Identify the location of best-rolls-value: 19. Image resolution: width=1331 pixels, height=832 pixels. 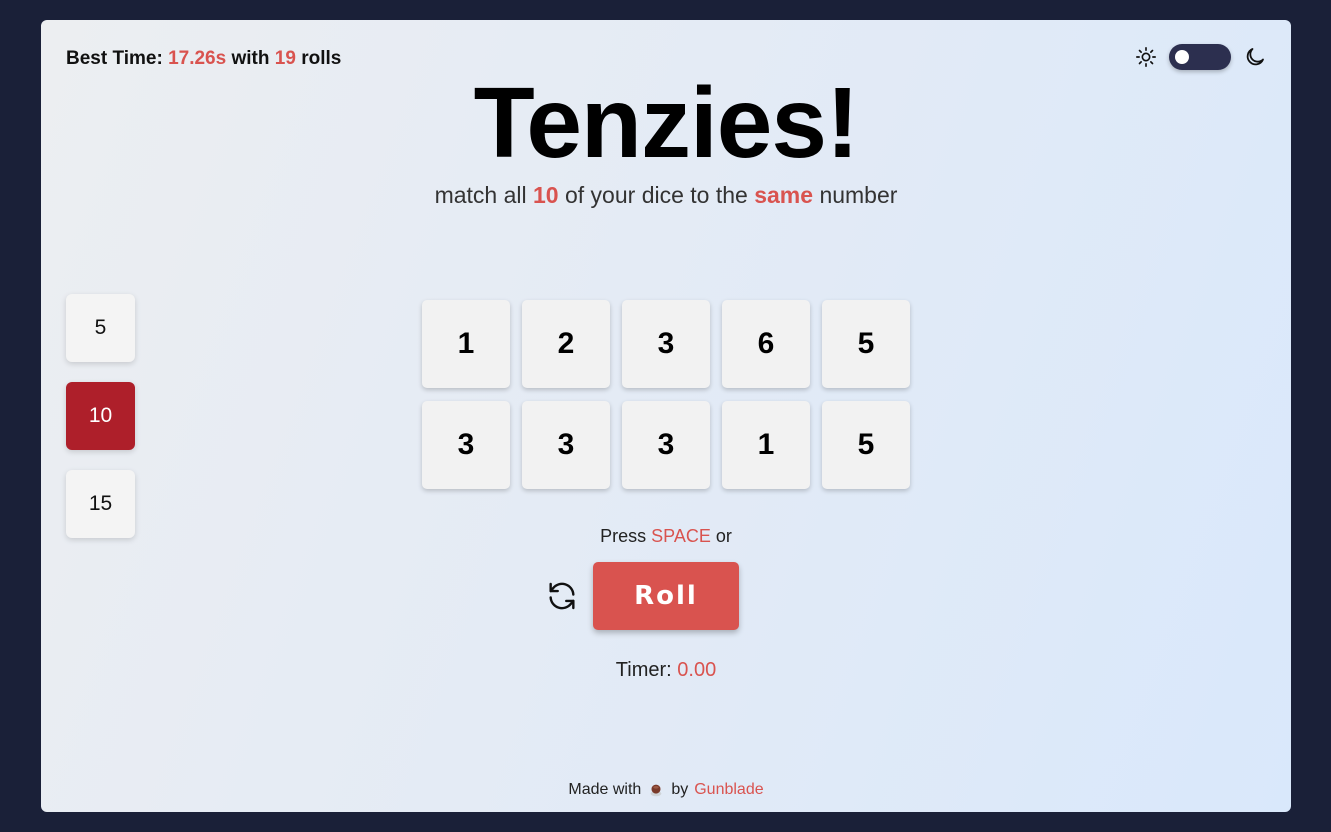
(285, 58).